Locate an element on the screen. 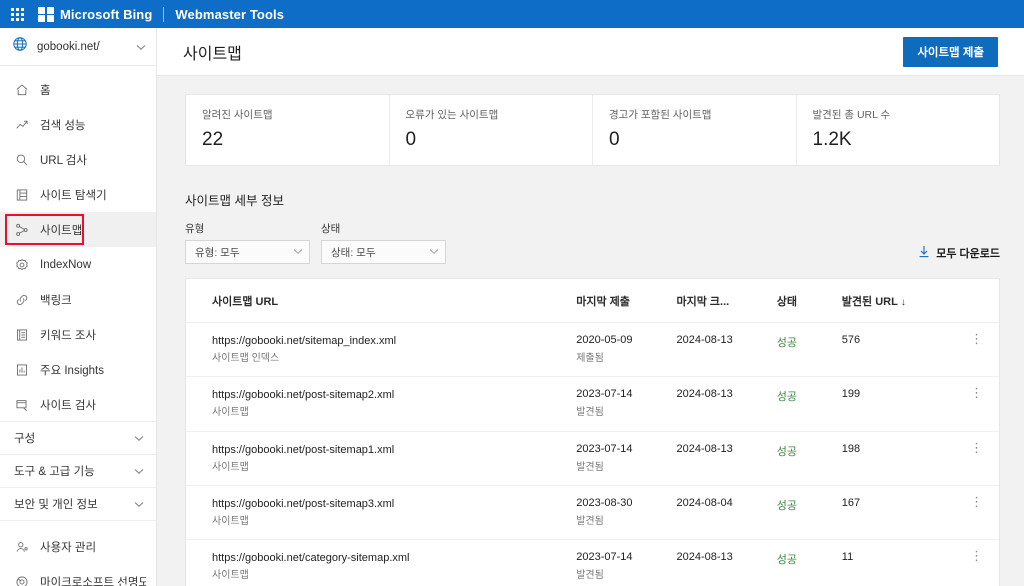 This screenshot has width=1024, height=586. sitemap-url-text: https://gobooki.net/category-sitemap.xml is located at coordinates (392, 558).